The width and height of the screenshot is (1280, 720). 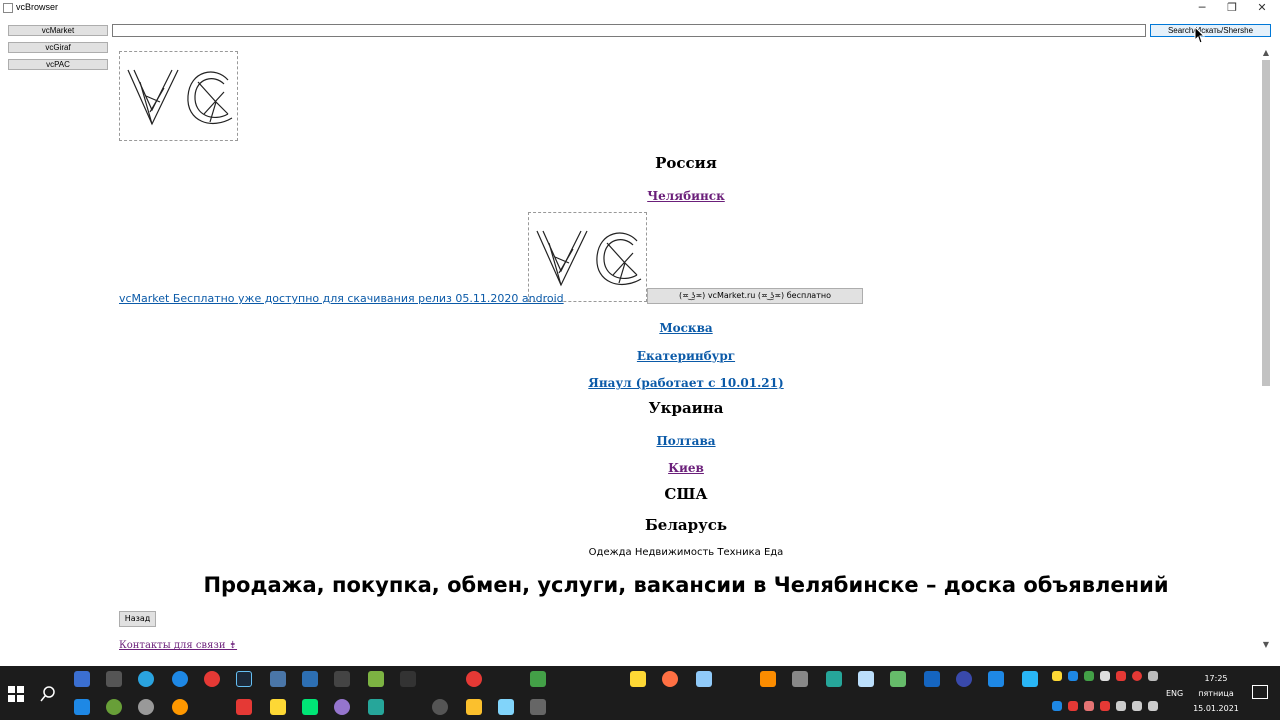 What do you see at coordinates (1216, 678) in the screenshot?
I see `clock-time: 17:25` at bounding box center [1216, 678].